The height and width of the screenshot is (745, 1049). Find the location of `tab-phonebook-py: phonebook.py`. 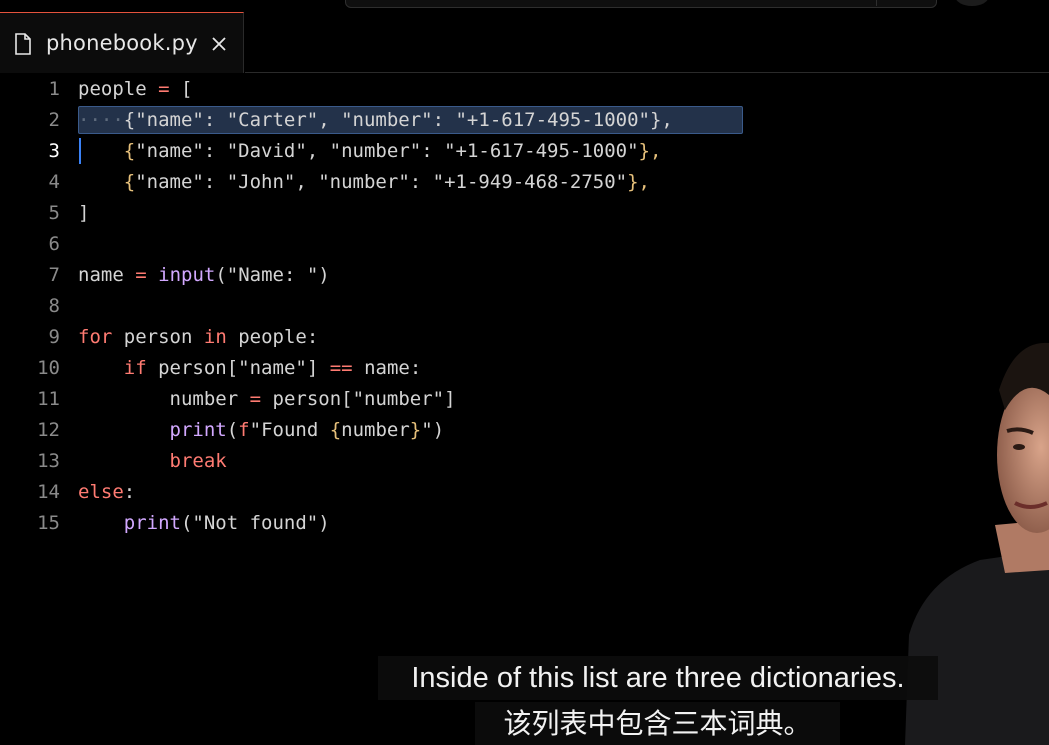

tab-phonebook-py: phonebook.py is located at coordinates (122, 42).